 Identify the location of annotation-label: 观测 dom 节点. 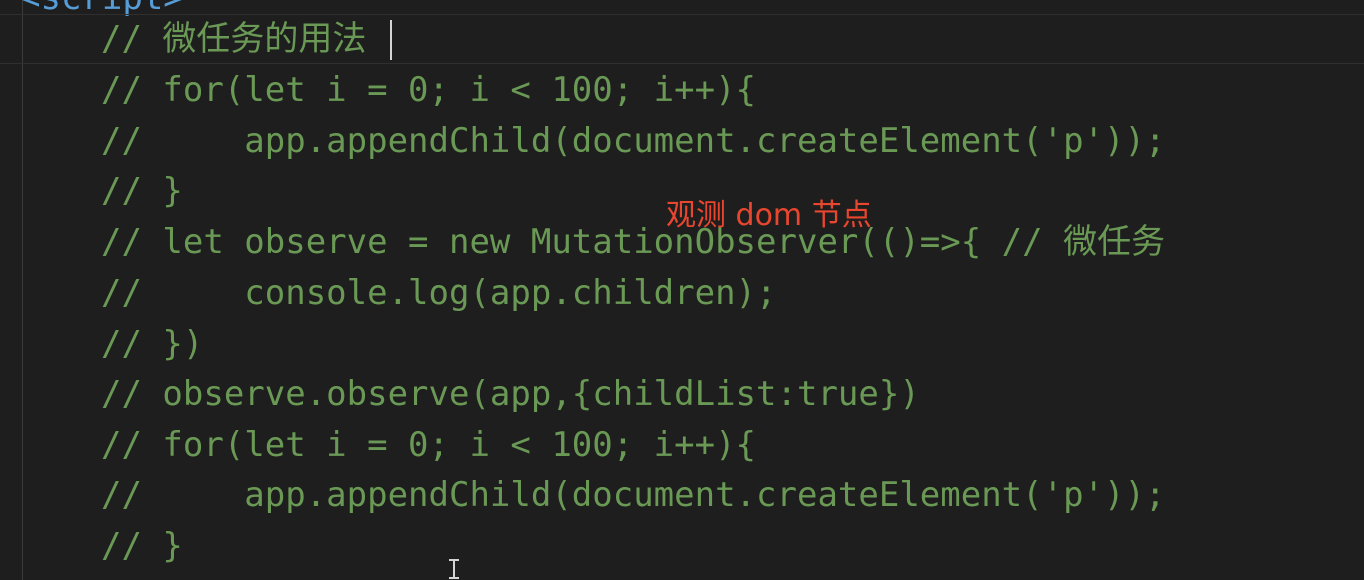
(769, 215).